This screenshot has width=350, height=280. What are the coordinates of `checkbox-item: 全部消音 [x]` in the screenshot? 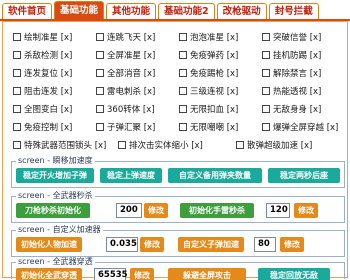 It's located at (137, 73).